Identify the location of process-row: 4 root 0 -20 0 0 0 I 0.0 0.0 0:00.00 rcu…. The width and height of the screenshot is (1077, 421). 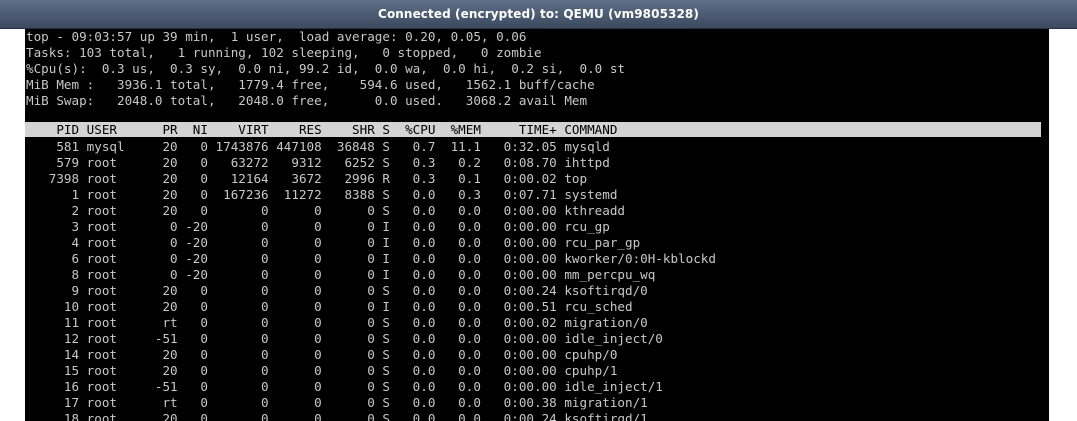
(333, 242).